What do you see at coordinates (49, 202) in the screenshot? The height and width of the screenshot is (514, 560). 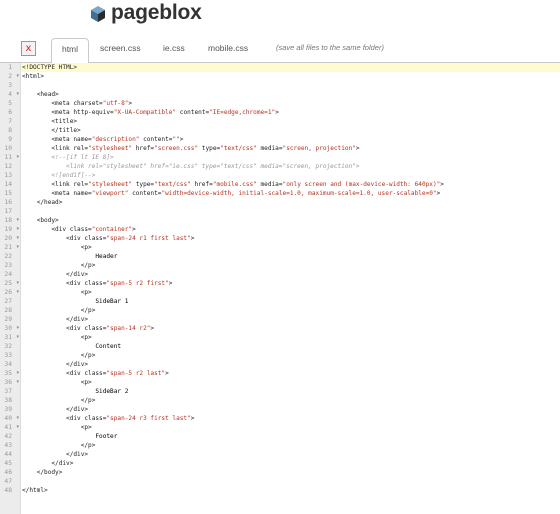 I see `code-token-tag: </head>` at bounding box center [49, 202].